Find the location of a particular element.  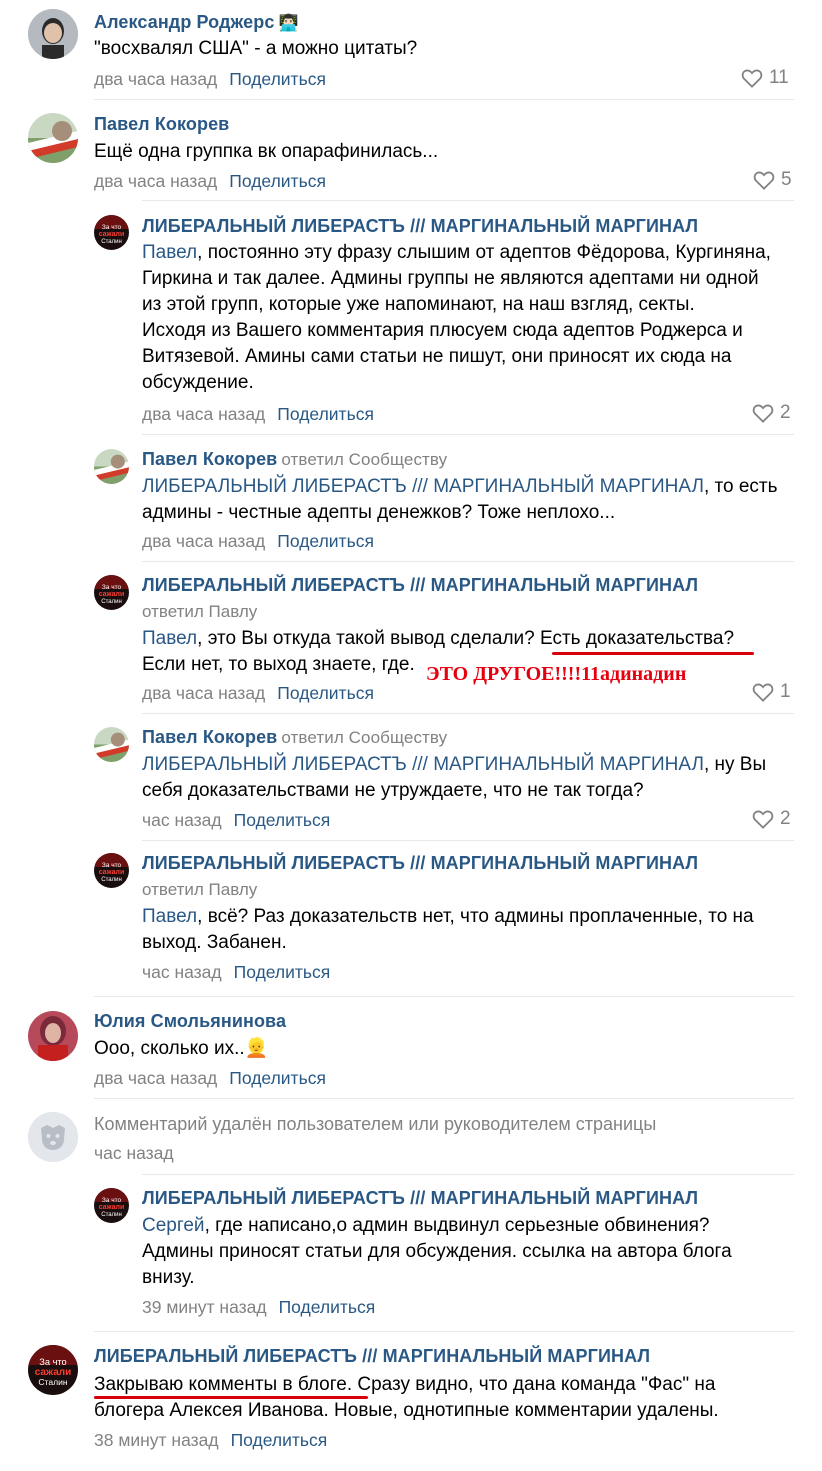

author-name: Александр Роджерс 👨🏻‍💻 is located at coordinates (196, 22).